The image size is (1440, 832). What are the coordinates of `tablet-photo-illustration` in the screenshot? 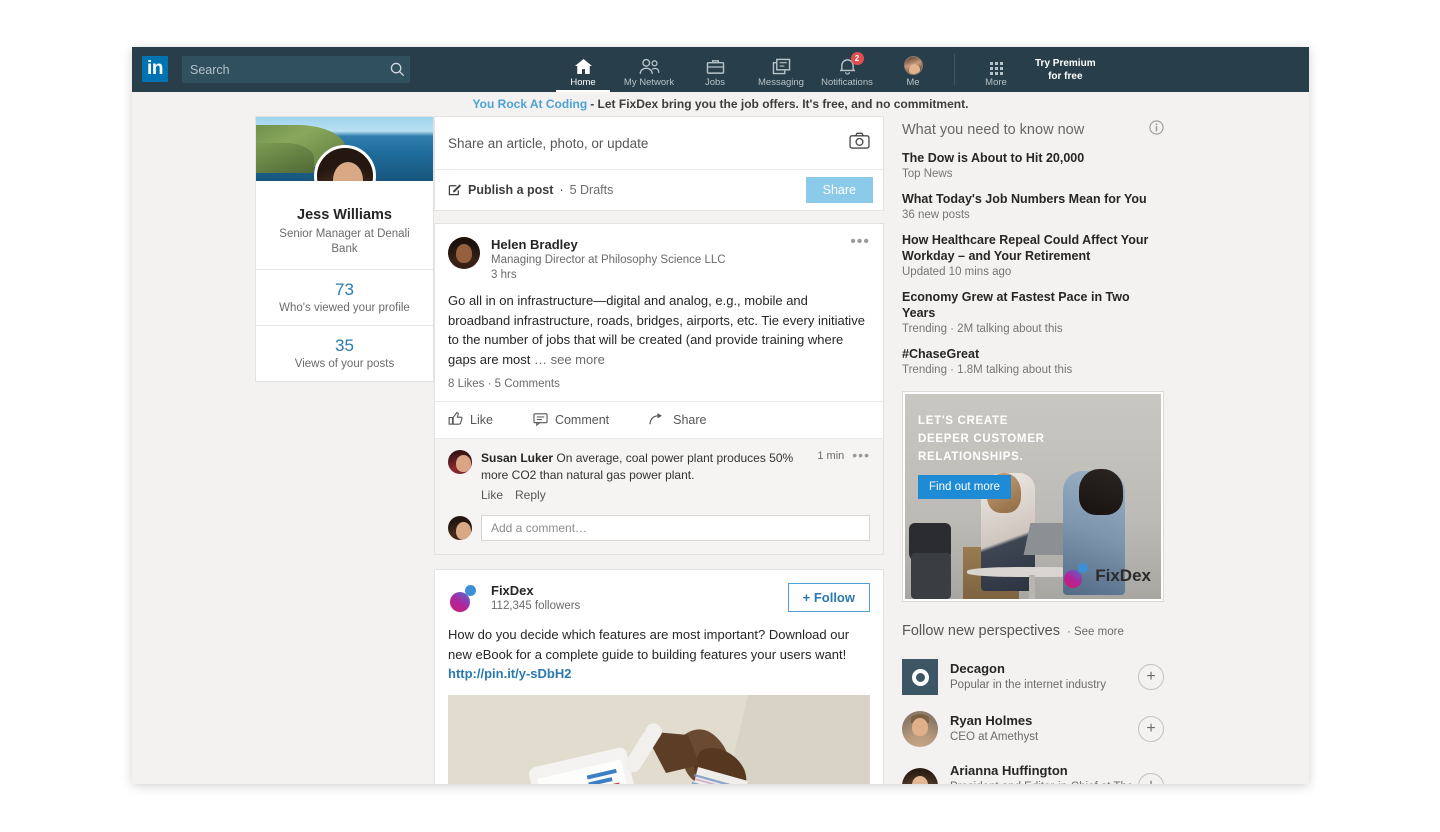 It's located at (659, 739).